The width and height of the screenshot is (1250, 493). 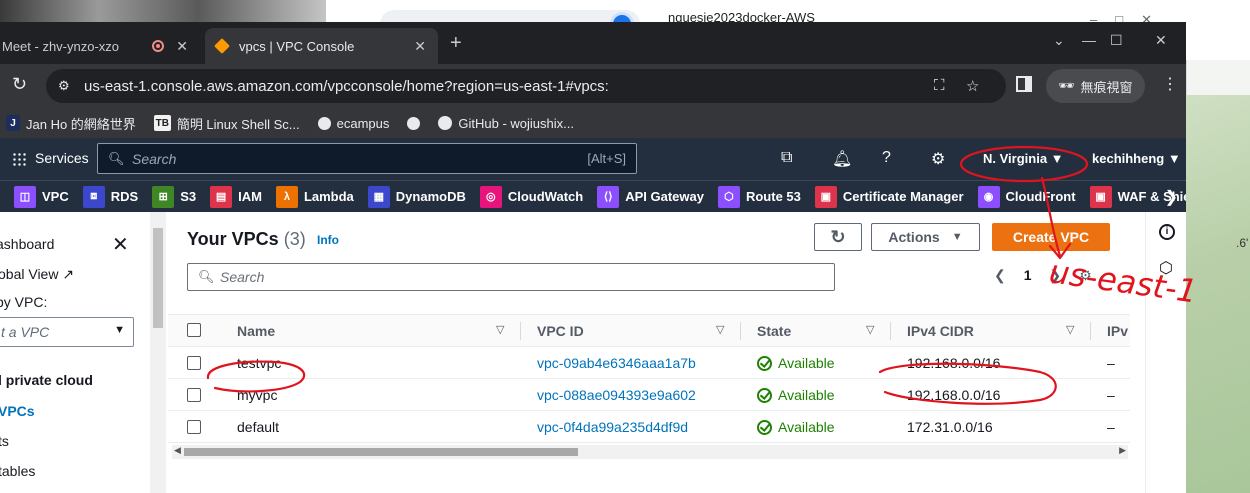 I want to click on sidebar-section-virtual-private-cloud: l private cloud, so click(x=46, y=380).